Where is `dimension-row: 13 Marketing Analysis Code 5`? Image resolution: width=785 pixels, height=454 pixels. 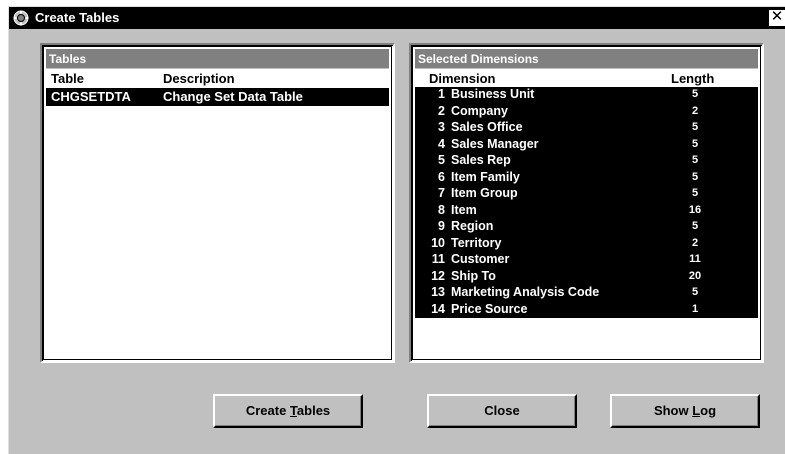
dimension-row: 13 Marketing Analysis Code 5 is located at coordinates (586, 293).